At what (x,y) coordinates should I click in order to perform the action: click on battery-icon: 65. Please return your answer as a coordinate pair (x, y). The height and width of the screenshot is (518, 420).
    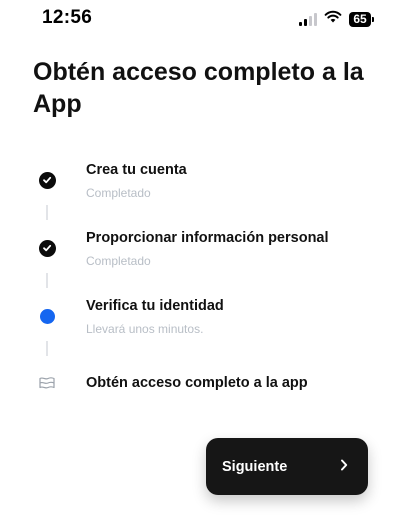
    Looking at the image, I should click on (361, 19).